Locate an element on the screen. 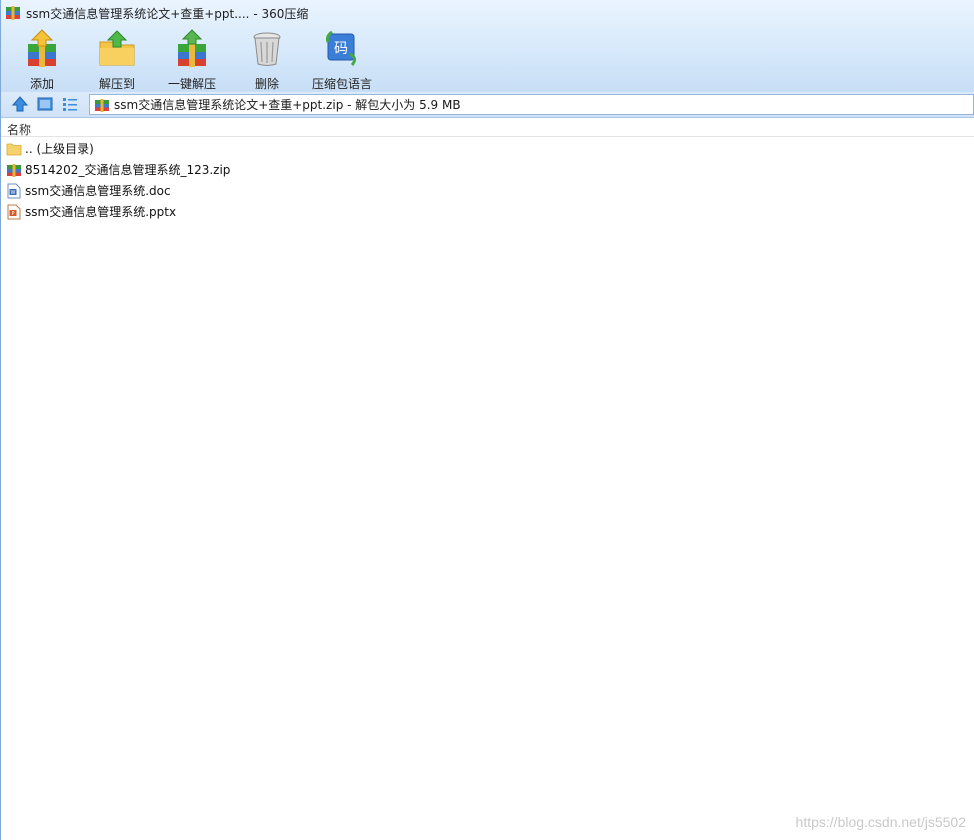 This screenshot has height=840, width=974. extract-to-label: 解压到 is located at coordinates (116, 84).